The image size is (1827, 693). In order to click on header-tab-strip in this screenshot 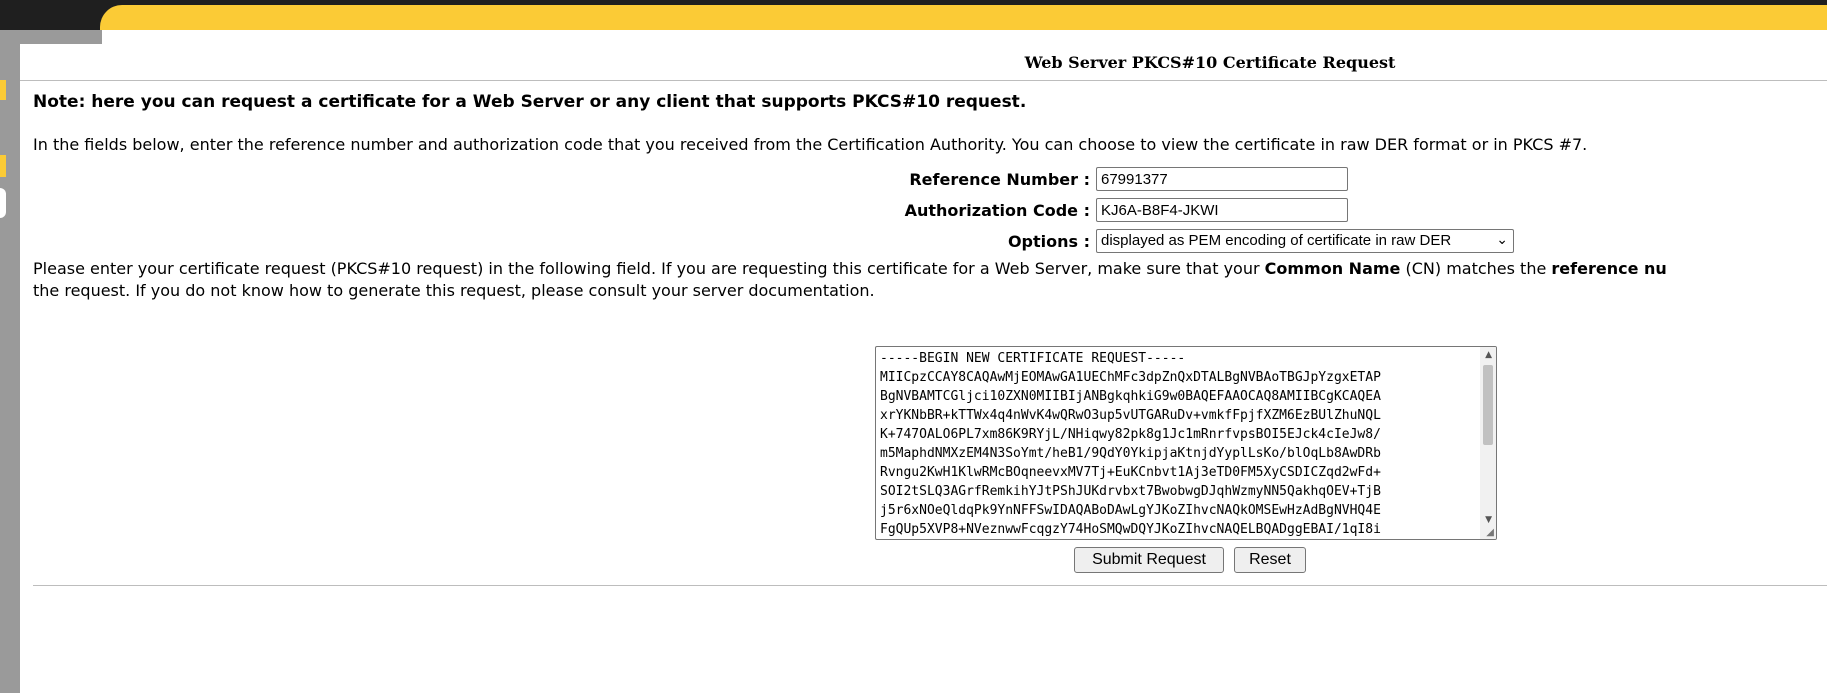, I will do `click(963, 18)`.